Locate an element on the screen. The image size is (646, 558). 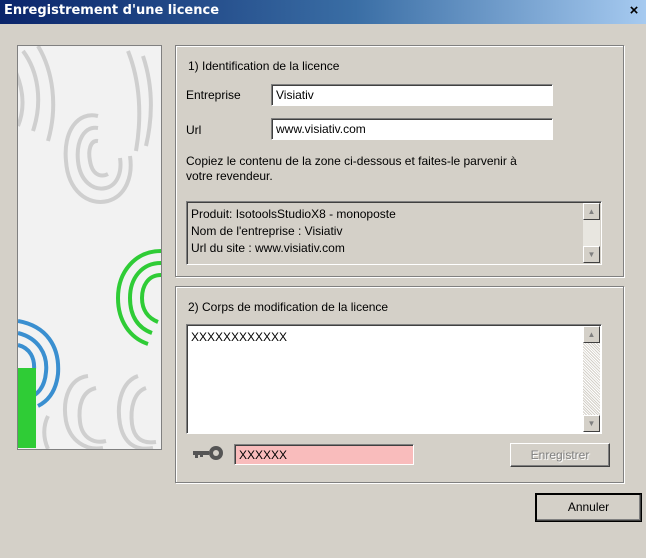
key-field: XXXXXX is located at coordinates (324, 454).